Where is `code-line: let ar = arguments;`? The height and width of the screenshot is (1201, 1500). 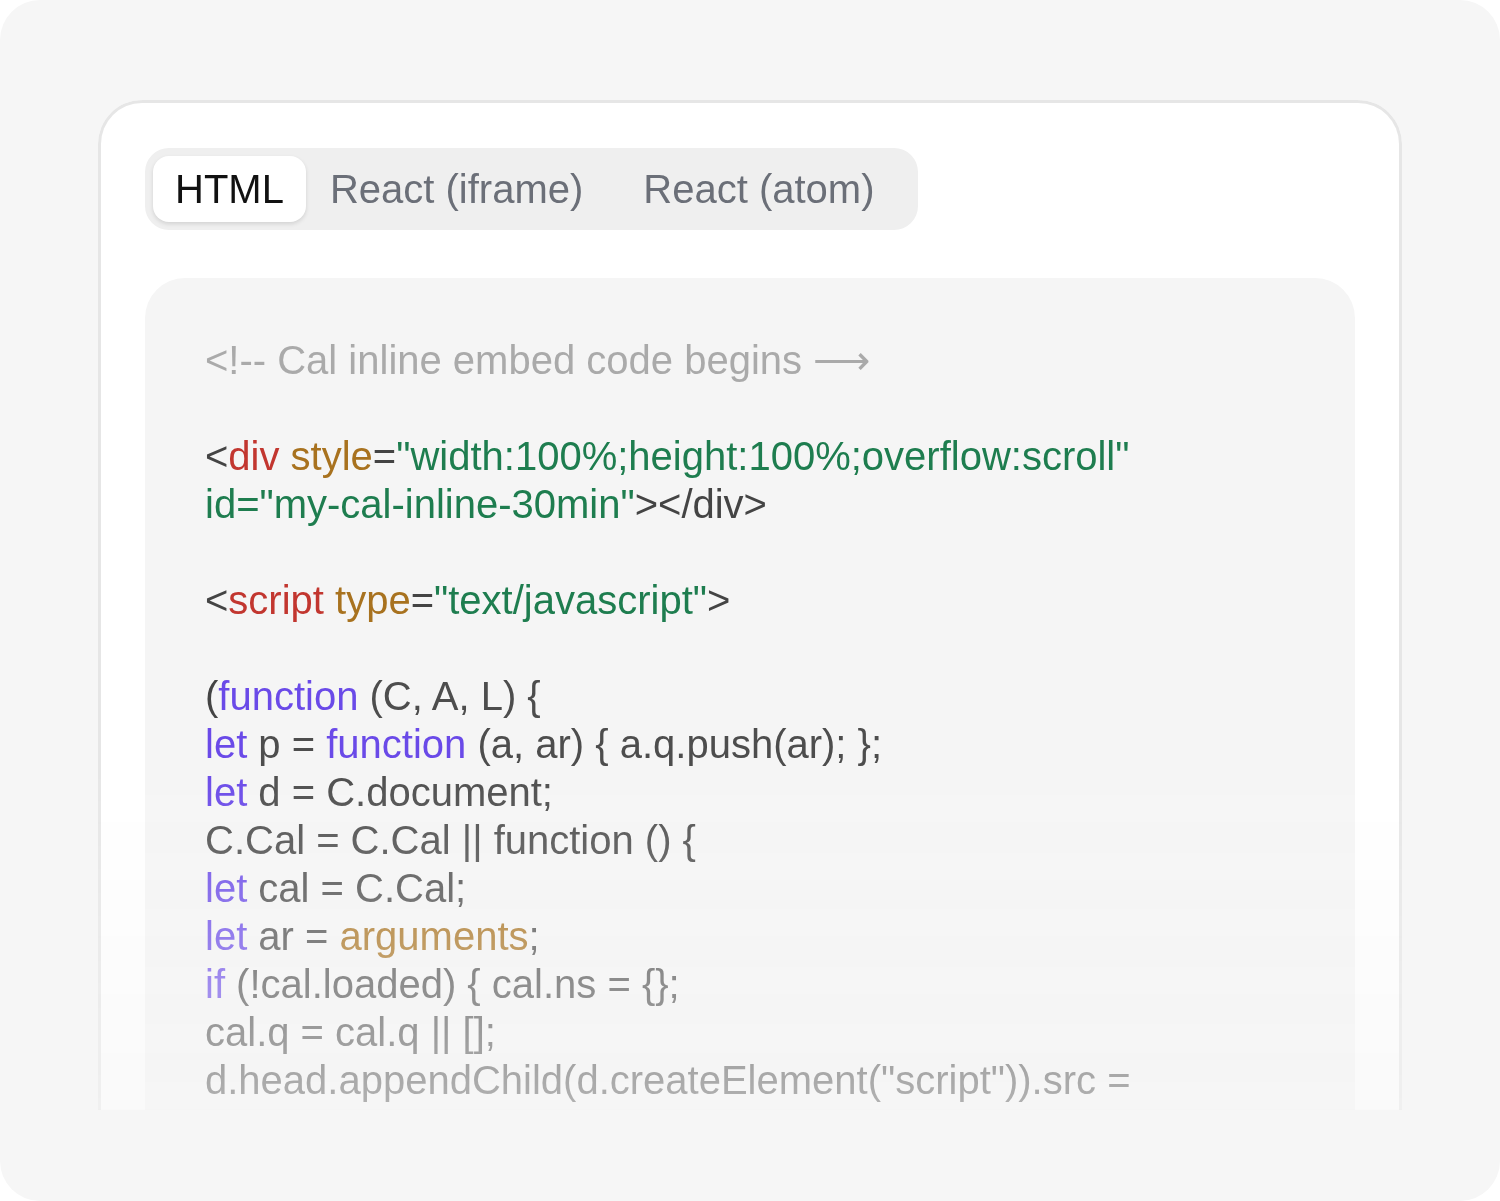
code-line: let ar = arguments; is located at coordinates (372, 936).